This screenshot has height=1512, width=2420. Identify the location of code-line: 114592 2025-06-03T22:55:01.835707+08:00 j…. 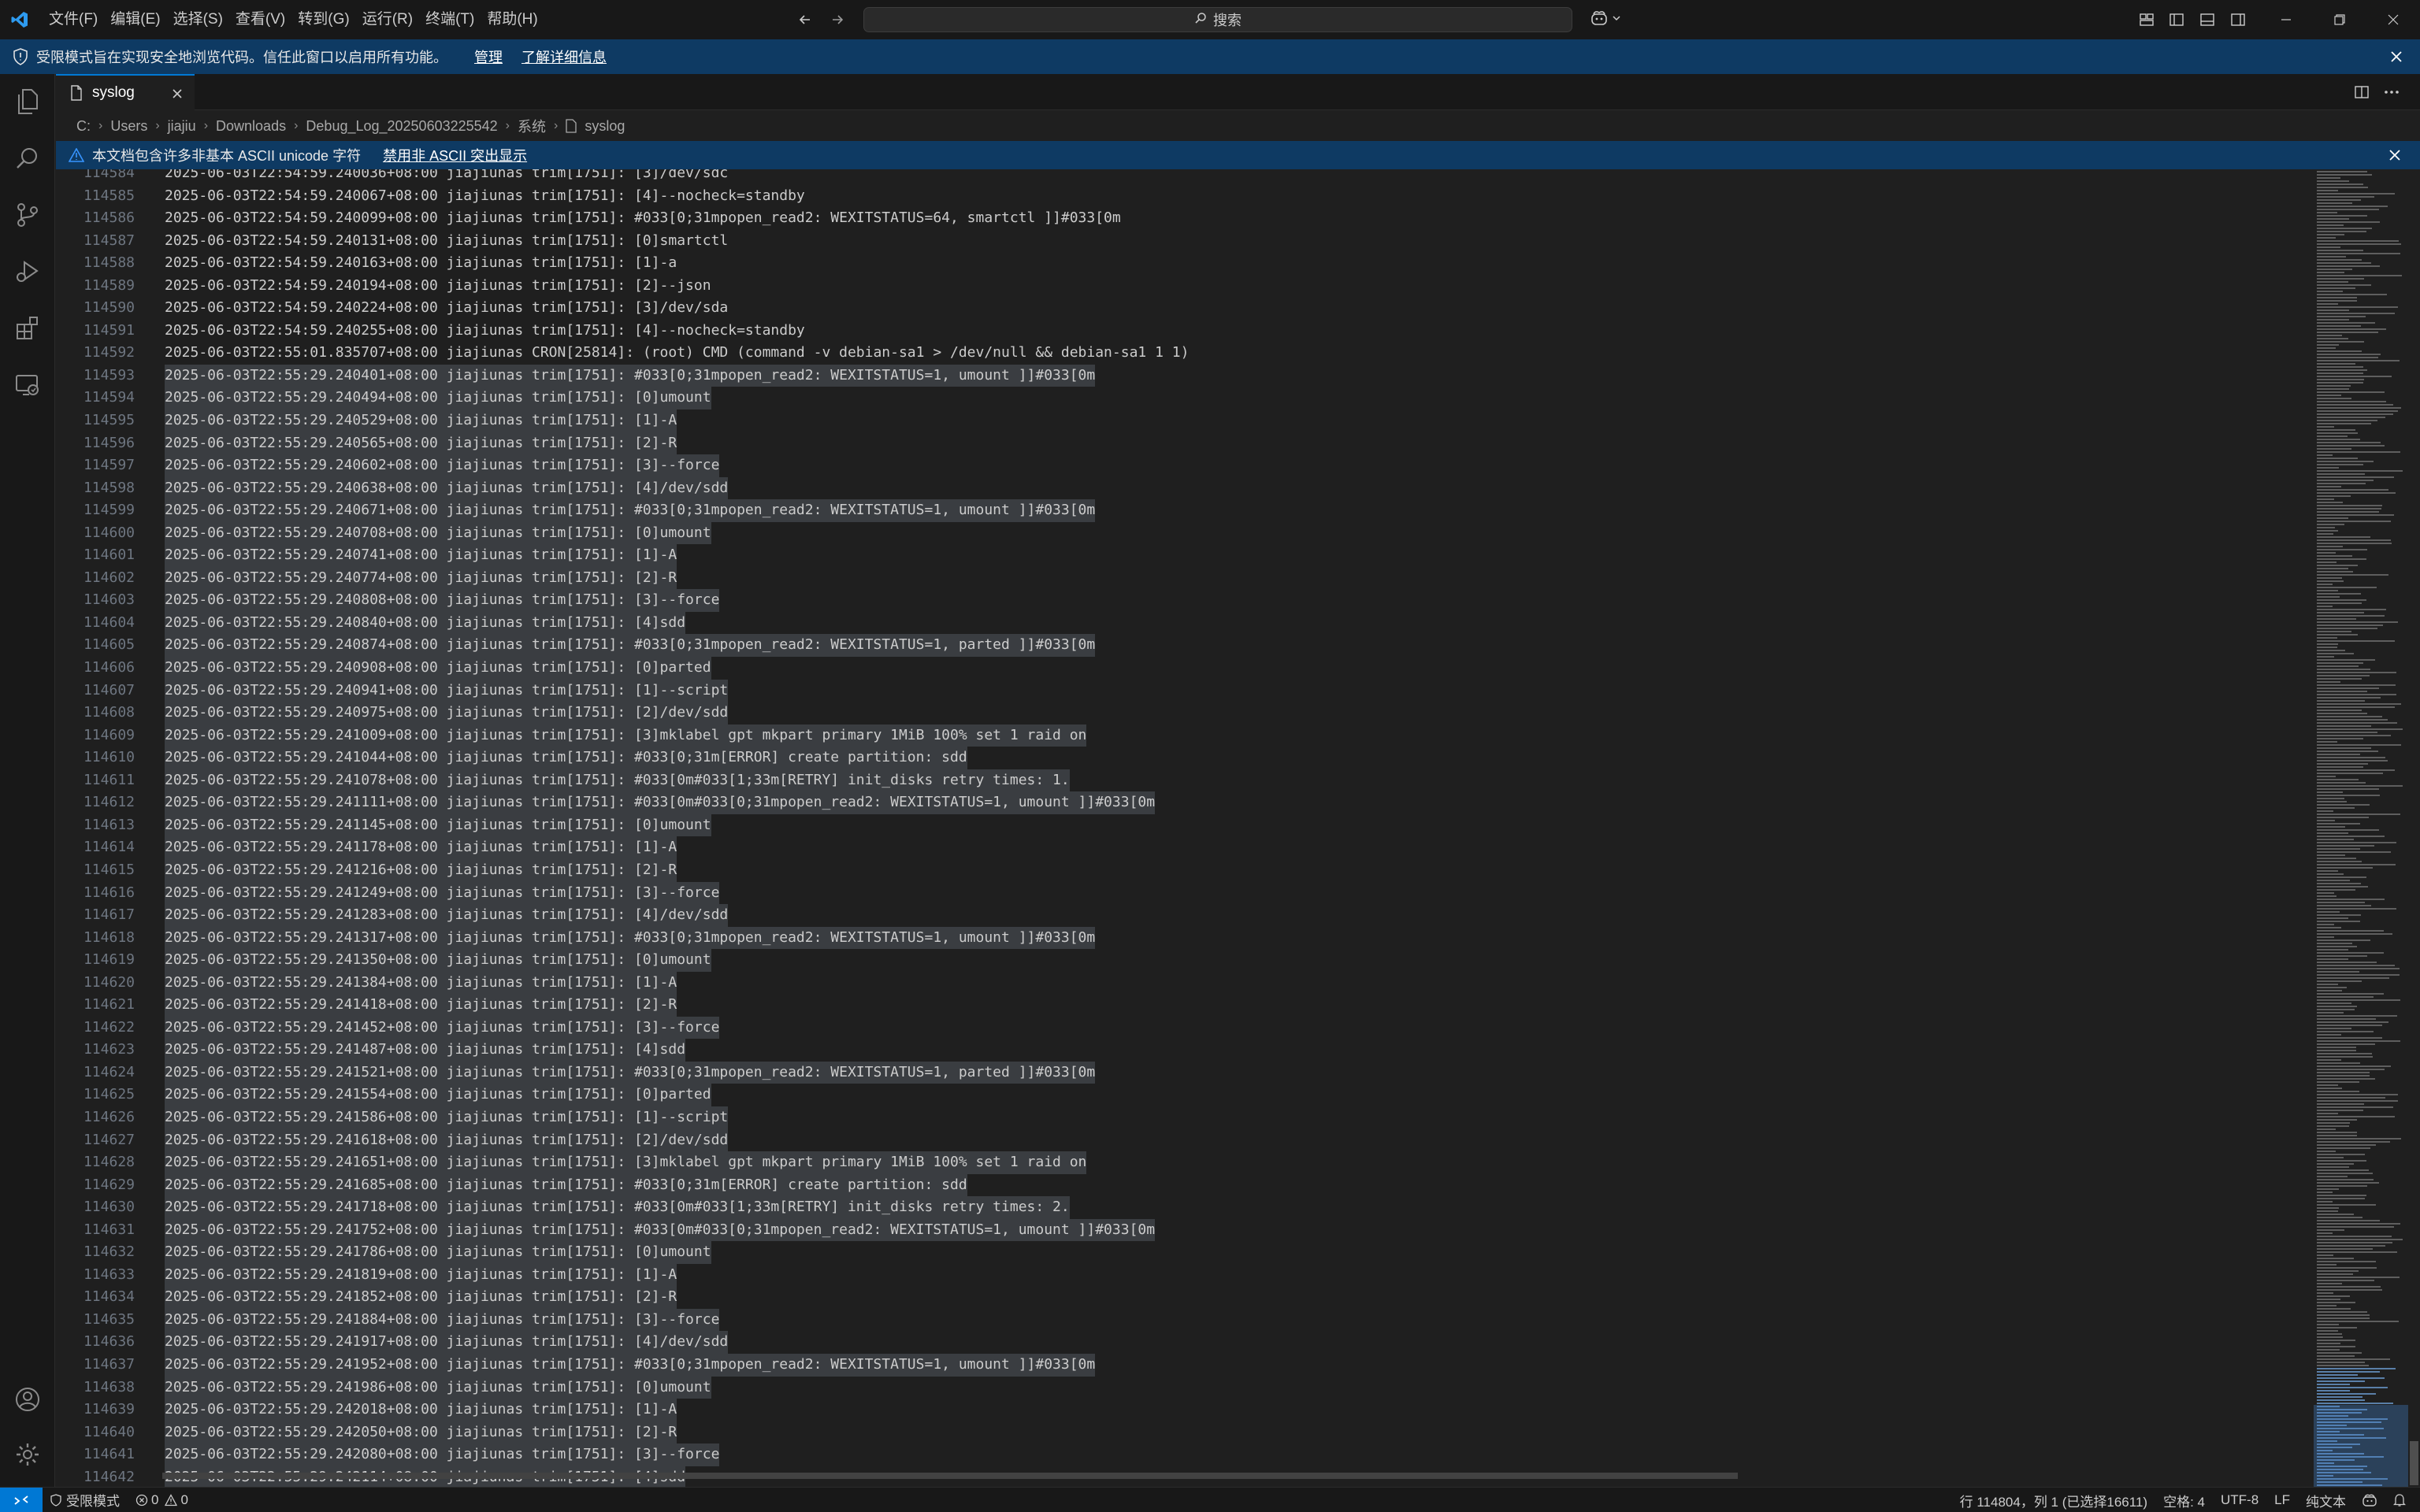
(622, 353).